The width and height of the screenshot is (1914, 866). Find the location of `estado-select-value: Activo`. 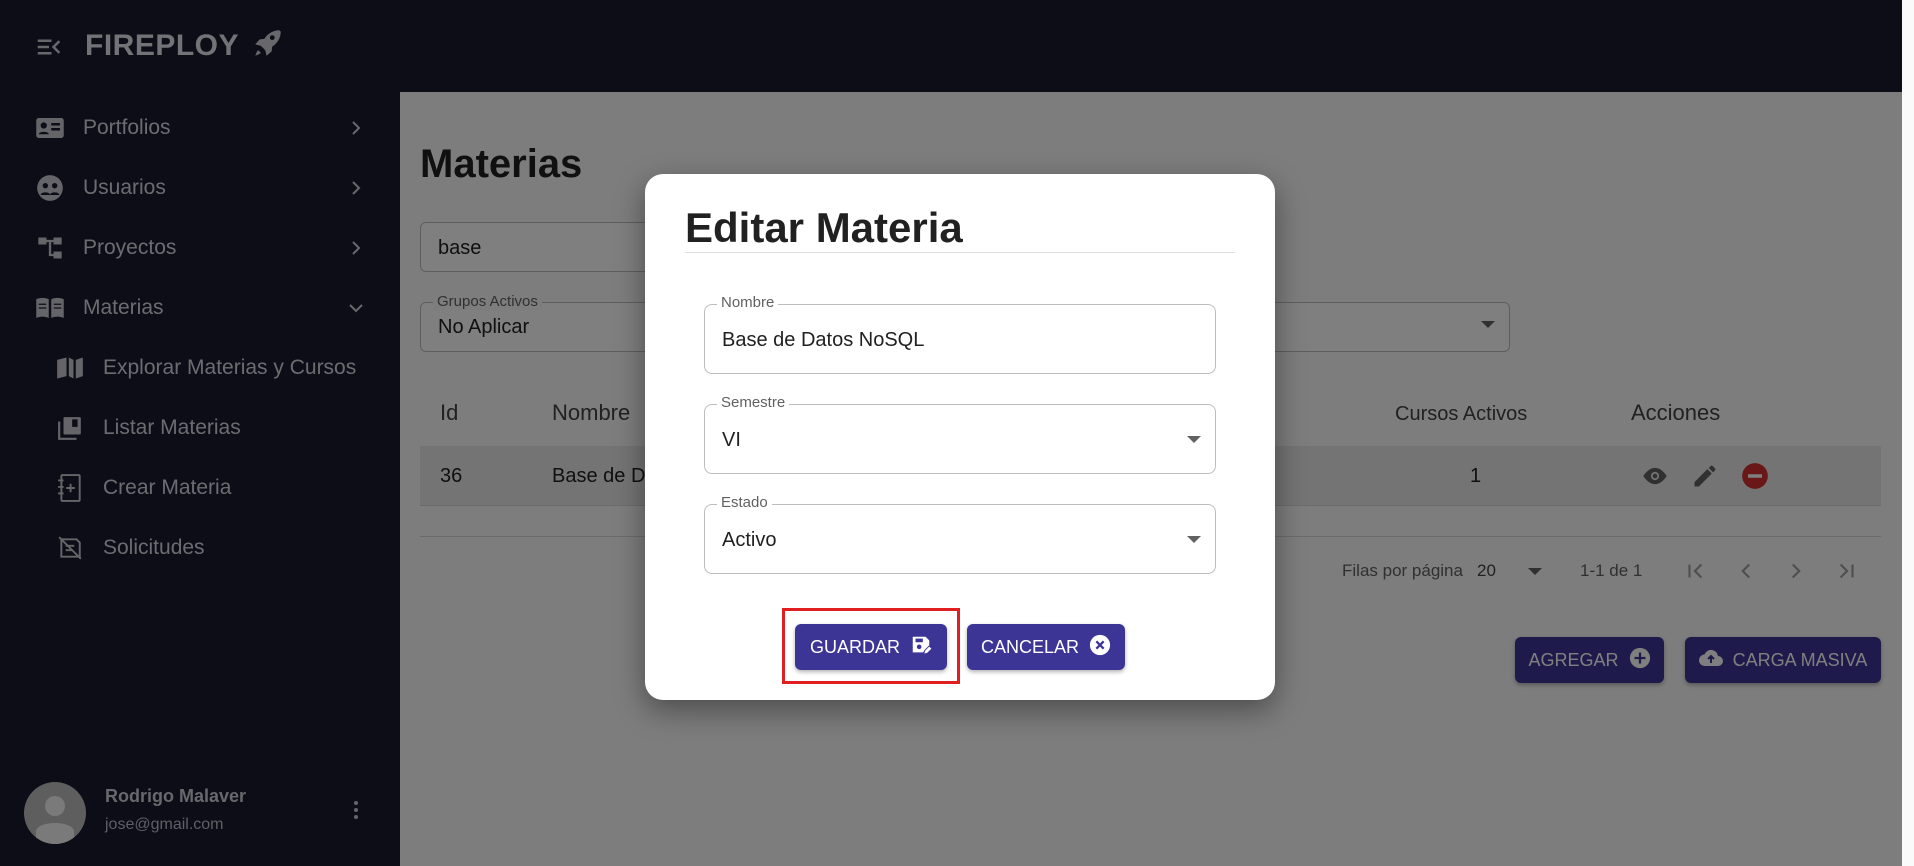

estado-select-value: Activo is located at coordinates (749, 540).